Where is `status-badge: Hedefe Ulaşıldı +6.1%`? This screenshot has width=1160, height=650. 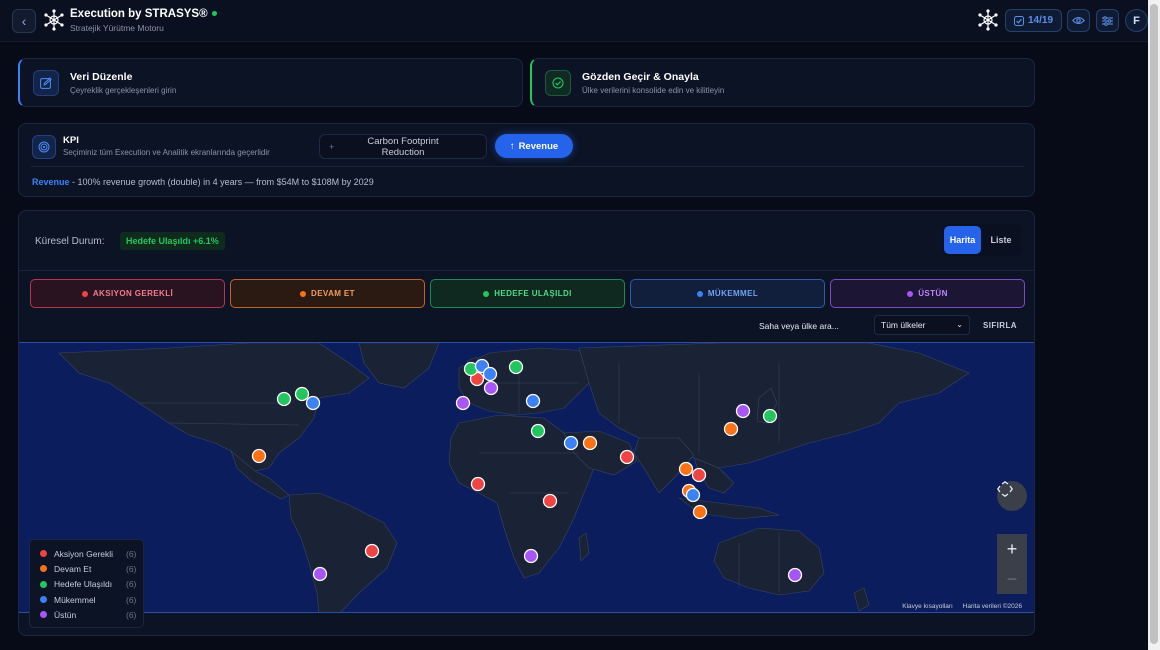 status-badge: Hedefe Ulaşıldı +6.1% is located at coordinates (172, 241).